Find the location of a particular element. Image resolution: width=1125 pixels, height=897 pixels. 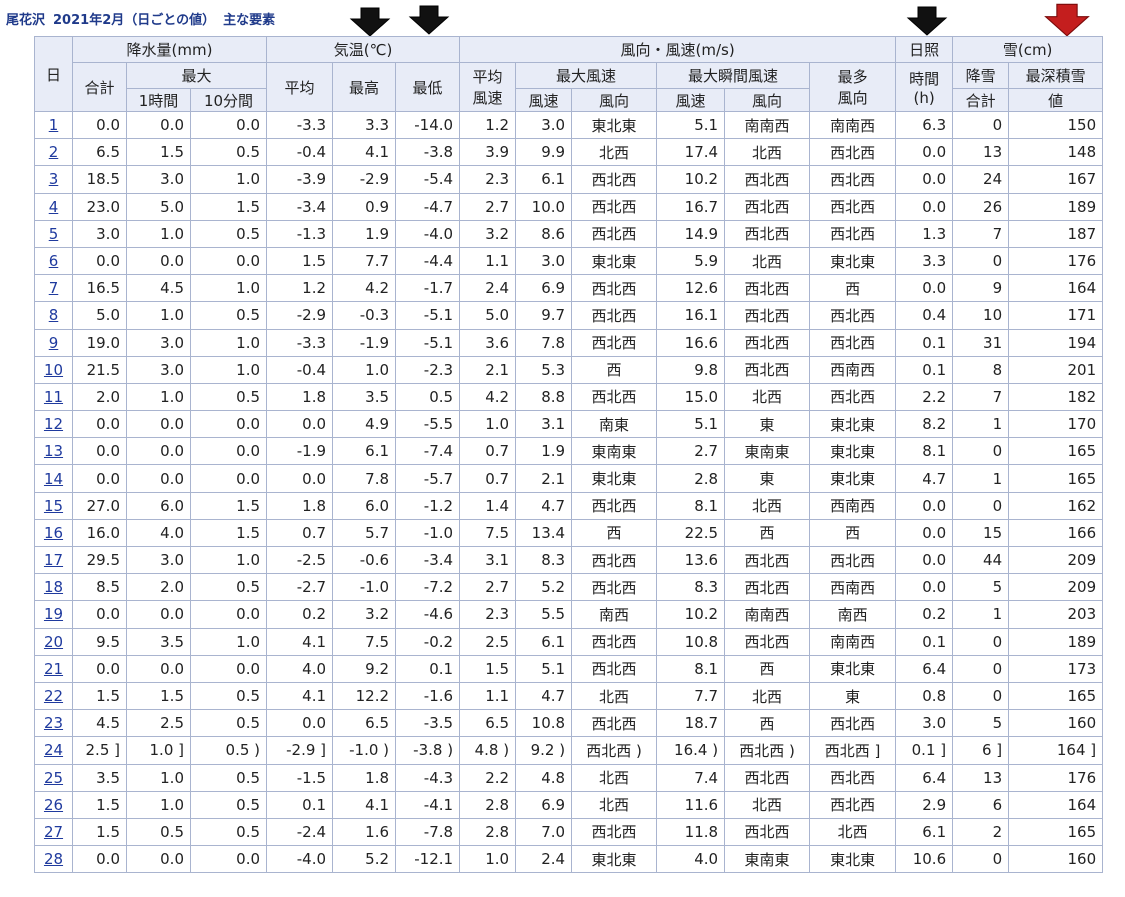

cell-wind-avg: 2.2 is located at coordinates (488, 777).